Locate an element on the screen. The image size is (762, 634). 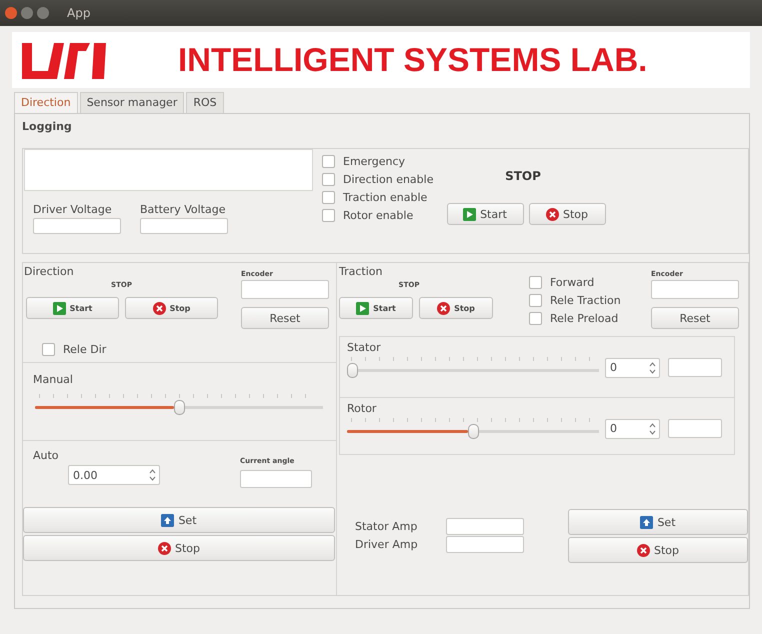
lab-title: INTELLIGENT SYSTEMS LAB. is located at coordinates (413, 60).